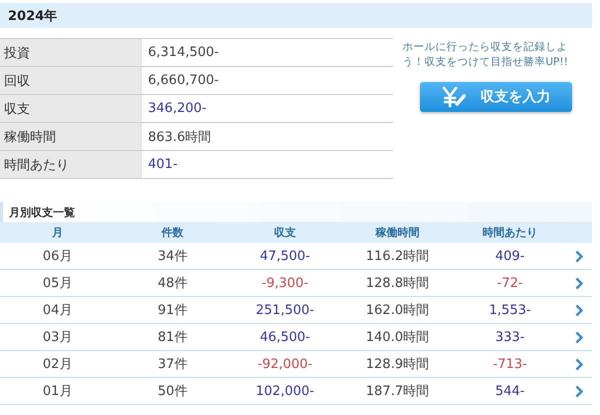 Image resolution: width=600 pixels, height=415 pixels. What do you see at coordinates (172, 256) in the screenshot?
I see `table-cell: 34件` at bounding box center [172, 256].